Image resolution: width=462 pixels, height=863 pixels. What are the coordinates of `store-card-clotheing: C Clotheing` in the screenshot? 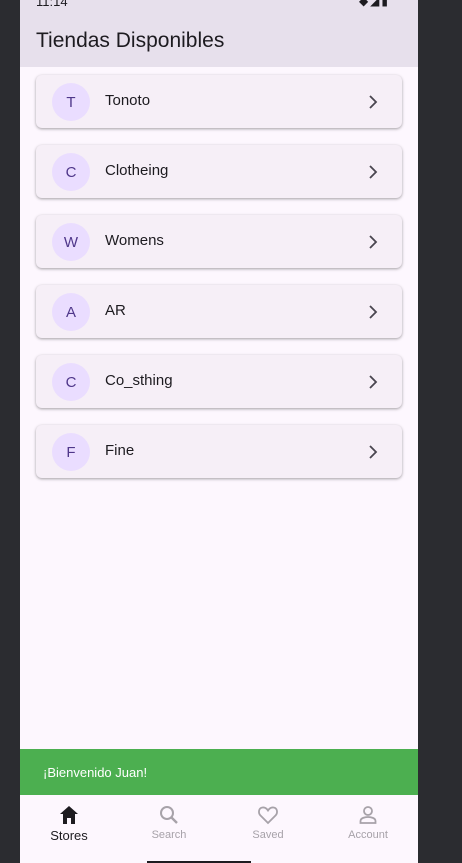 It's located at (219, 171).